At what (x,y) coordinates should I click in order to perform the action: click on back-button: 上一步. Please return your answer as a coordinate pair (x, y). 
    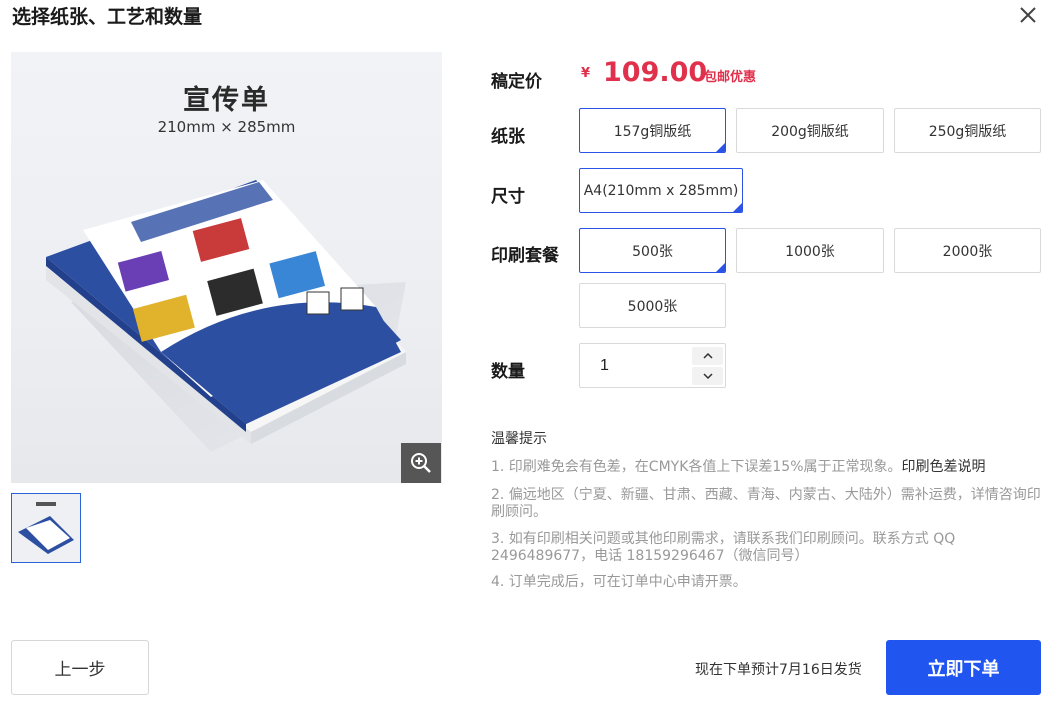
    Looking at the image, I should click on (80, 667).